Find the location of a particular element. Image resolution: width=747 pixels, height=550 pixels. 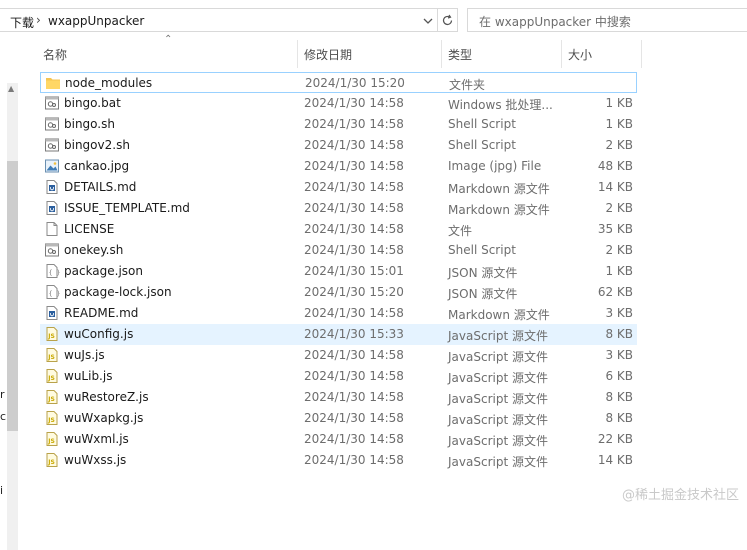

file-size: 62 KB is located at coordinates (615, 292).